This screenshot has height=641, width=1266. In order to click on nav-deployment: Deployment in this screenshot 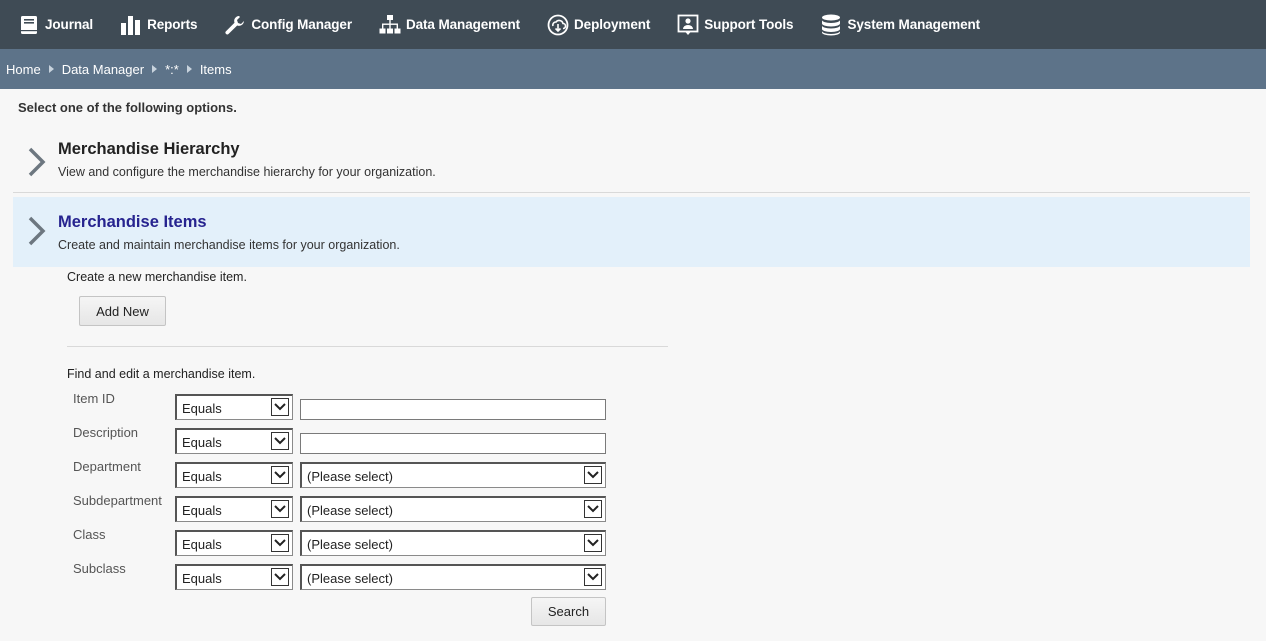, I will do `click(598, 25)`.